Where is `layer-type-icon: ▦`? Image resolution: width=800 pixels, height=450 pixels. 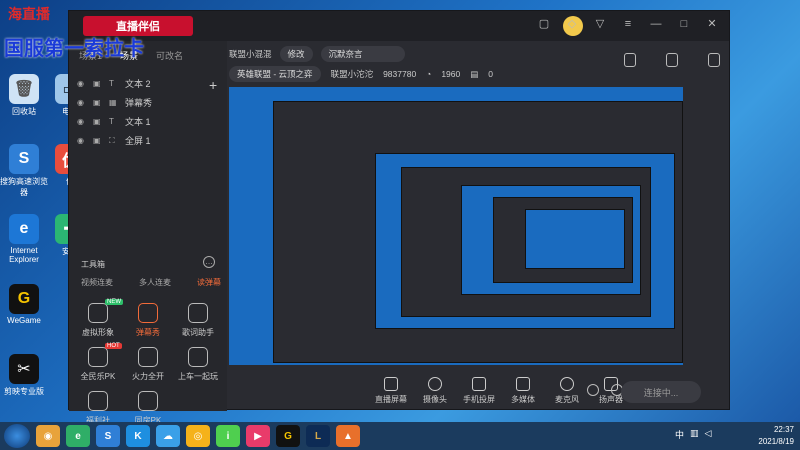 layer-type-icon: ▦ is located at coordinates (113, 102).